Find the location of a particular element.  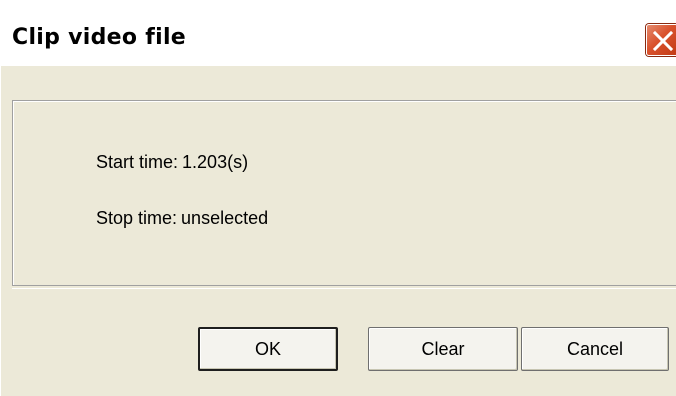

window-left-edge is located at coordinates (0, 231).